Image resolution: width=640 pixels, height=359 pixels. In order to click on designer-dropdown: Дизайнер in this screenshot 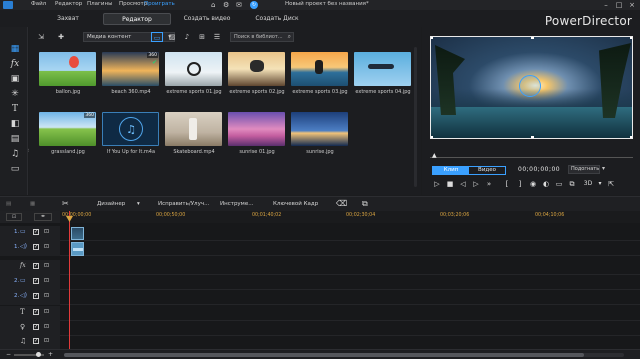, I will do `click(111, 204)`.